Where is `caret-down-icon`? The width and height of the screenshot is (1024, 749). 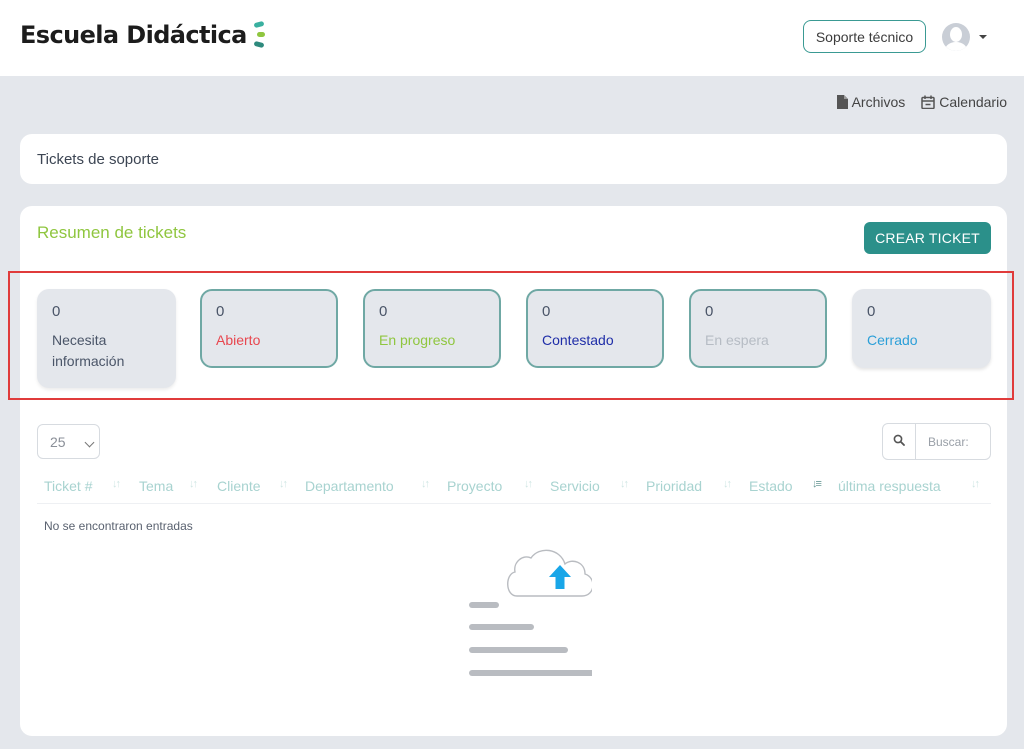 caret-down-icon is located at coordinates (983, 37).